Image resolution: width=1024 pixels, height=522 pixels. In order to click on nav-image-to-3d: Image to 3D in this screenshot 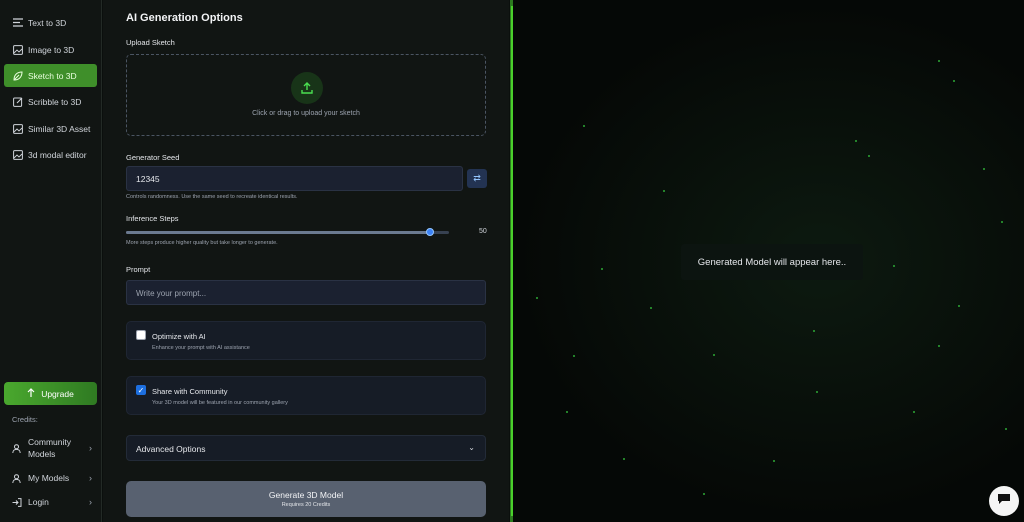, I will do `click(50, 49)`.